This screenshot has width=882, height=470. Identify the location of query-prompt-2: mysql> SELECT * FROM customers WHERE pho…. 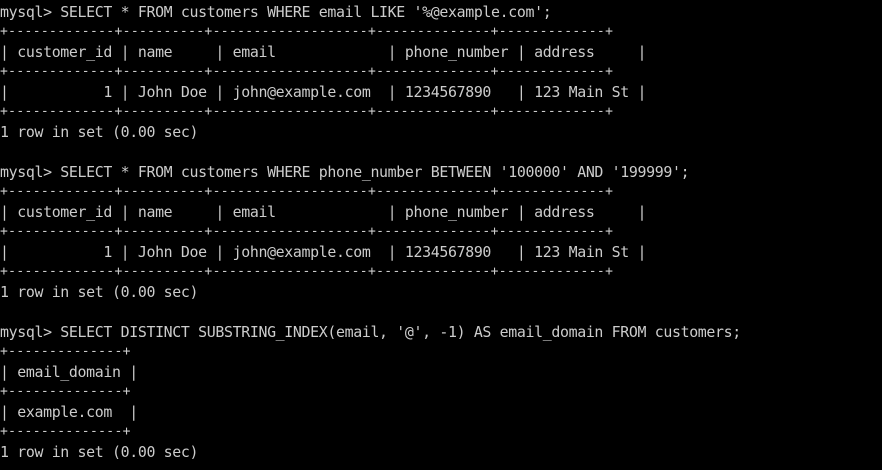
(345, 172).